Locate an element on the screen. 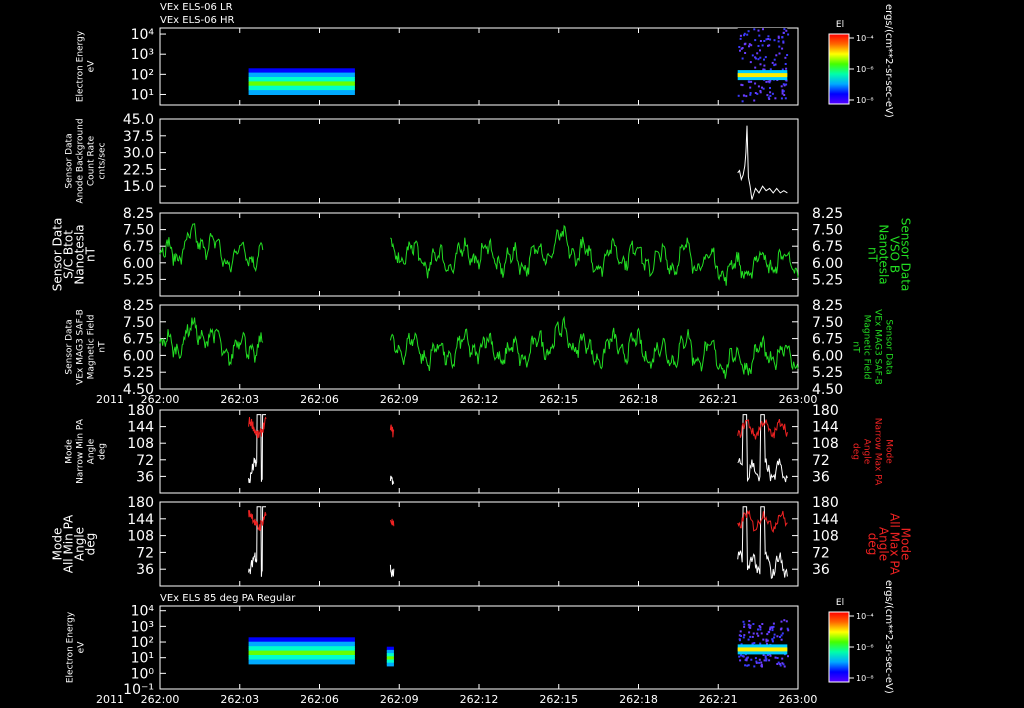 The image size is (1024, 708). ylabel-right-line-p4-0: Mode is located at coordinates (889, 451).